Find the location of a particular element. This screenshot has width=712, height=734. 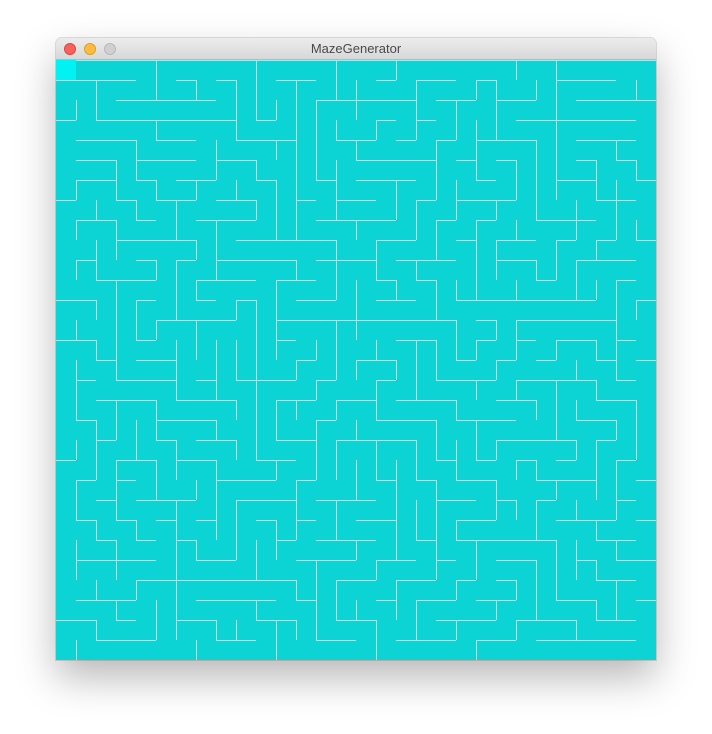

title-bar: MazeGenerator is located at coordinates (356, 49).